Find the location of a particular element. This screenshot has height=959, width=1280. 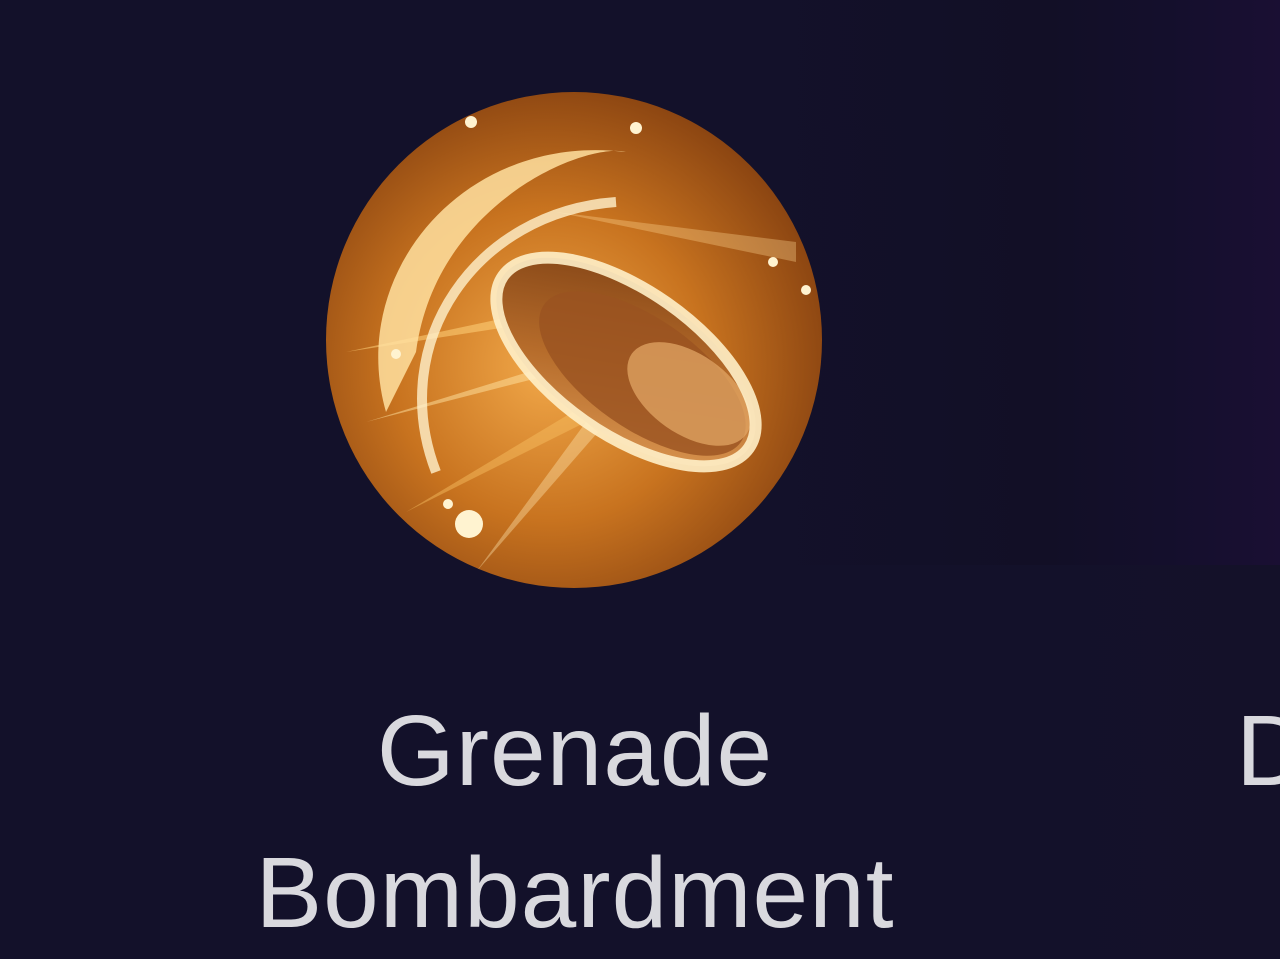

skill-card-next: D is located at coordinates (1258, 751).